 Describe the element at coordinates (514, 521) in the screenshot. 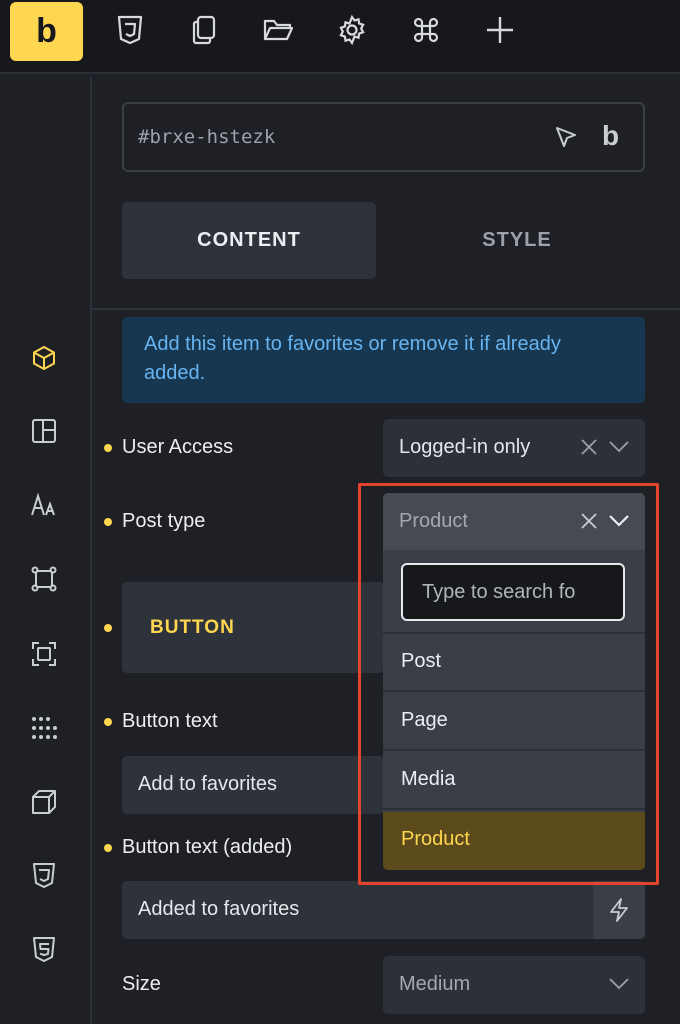

I see `post-type-select: Product` at that location.